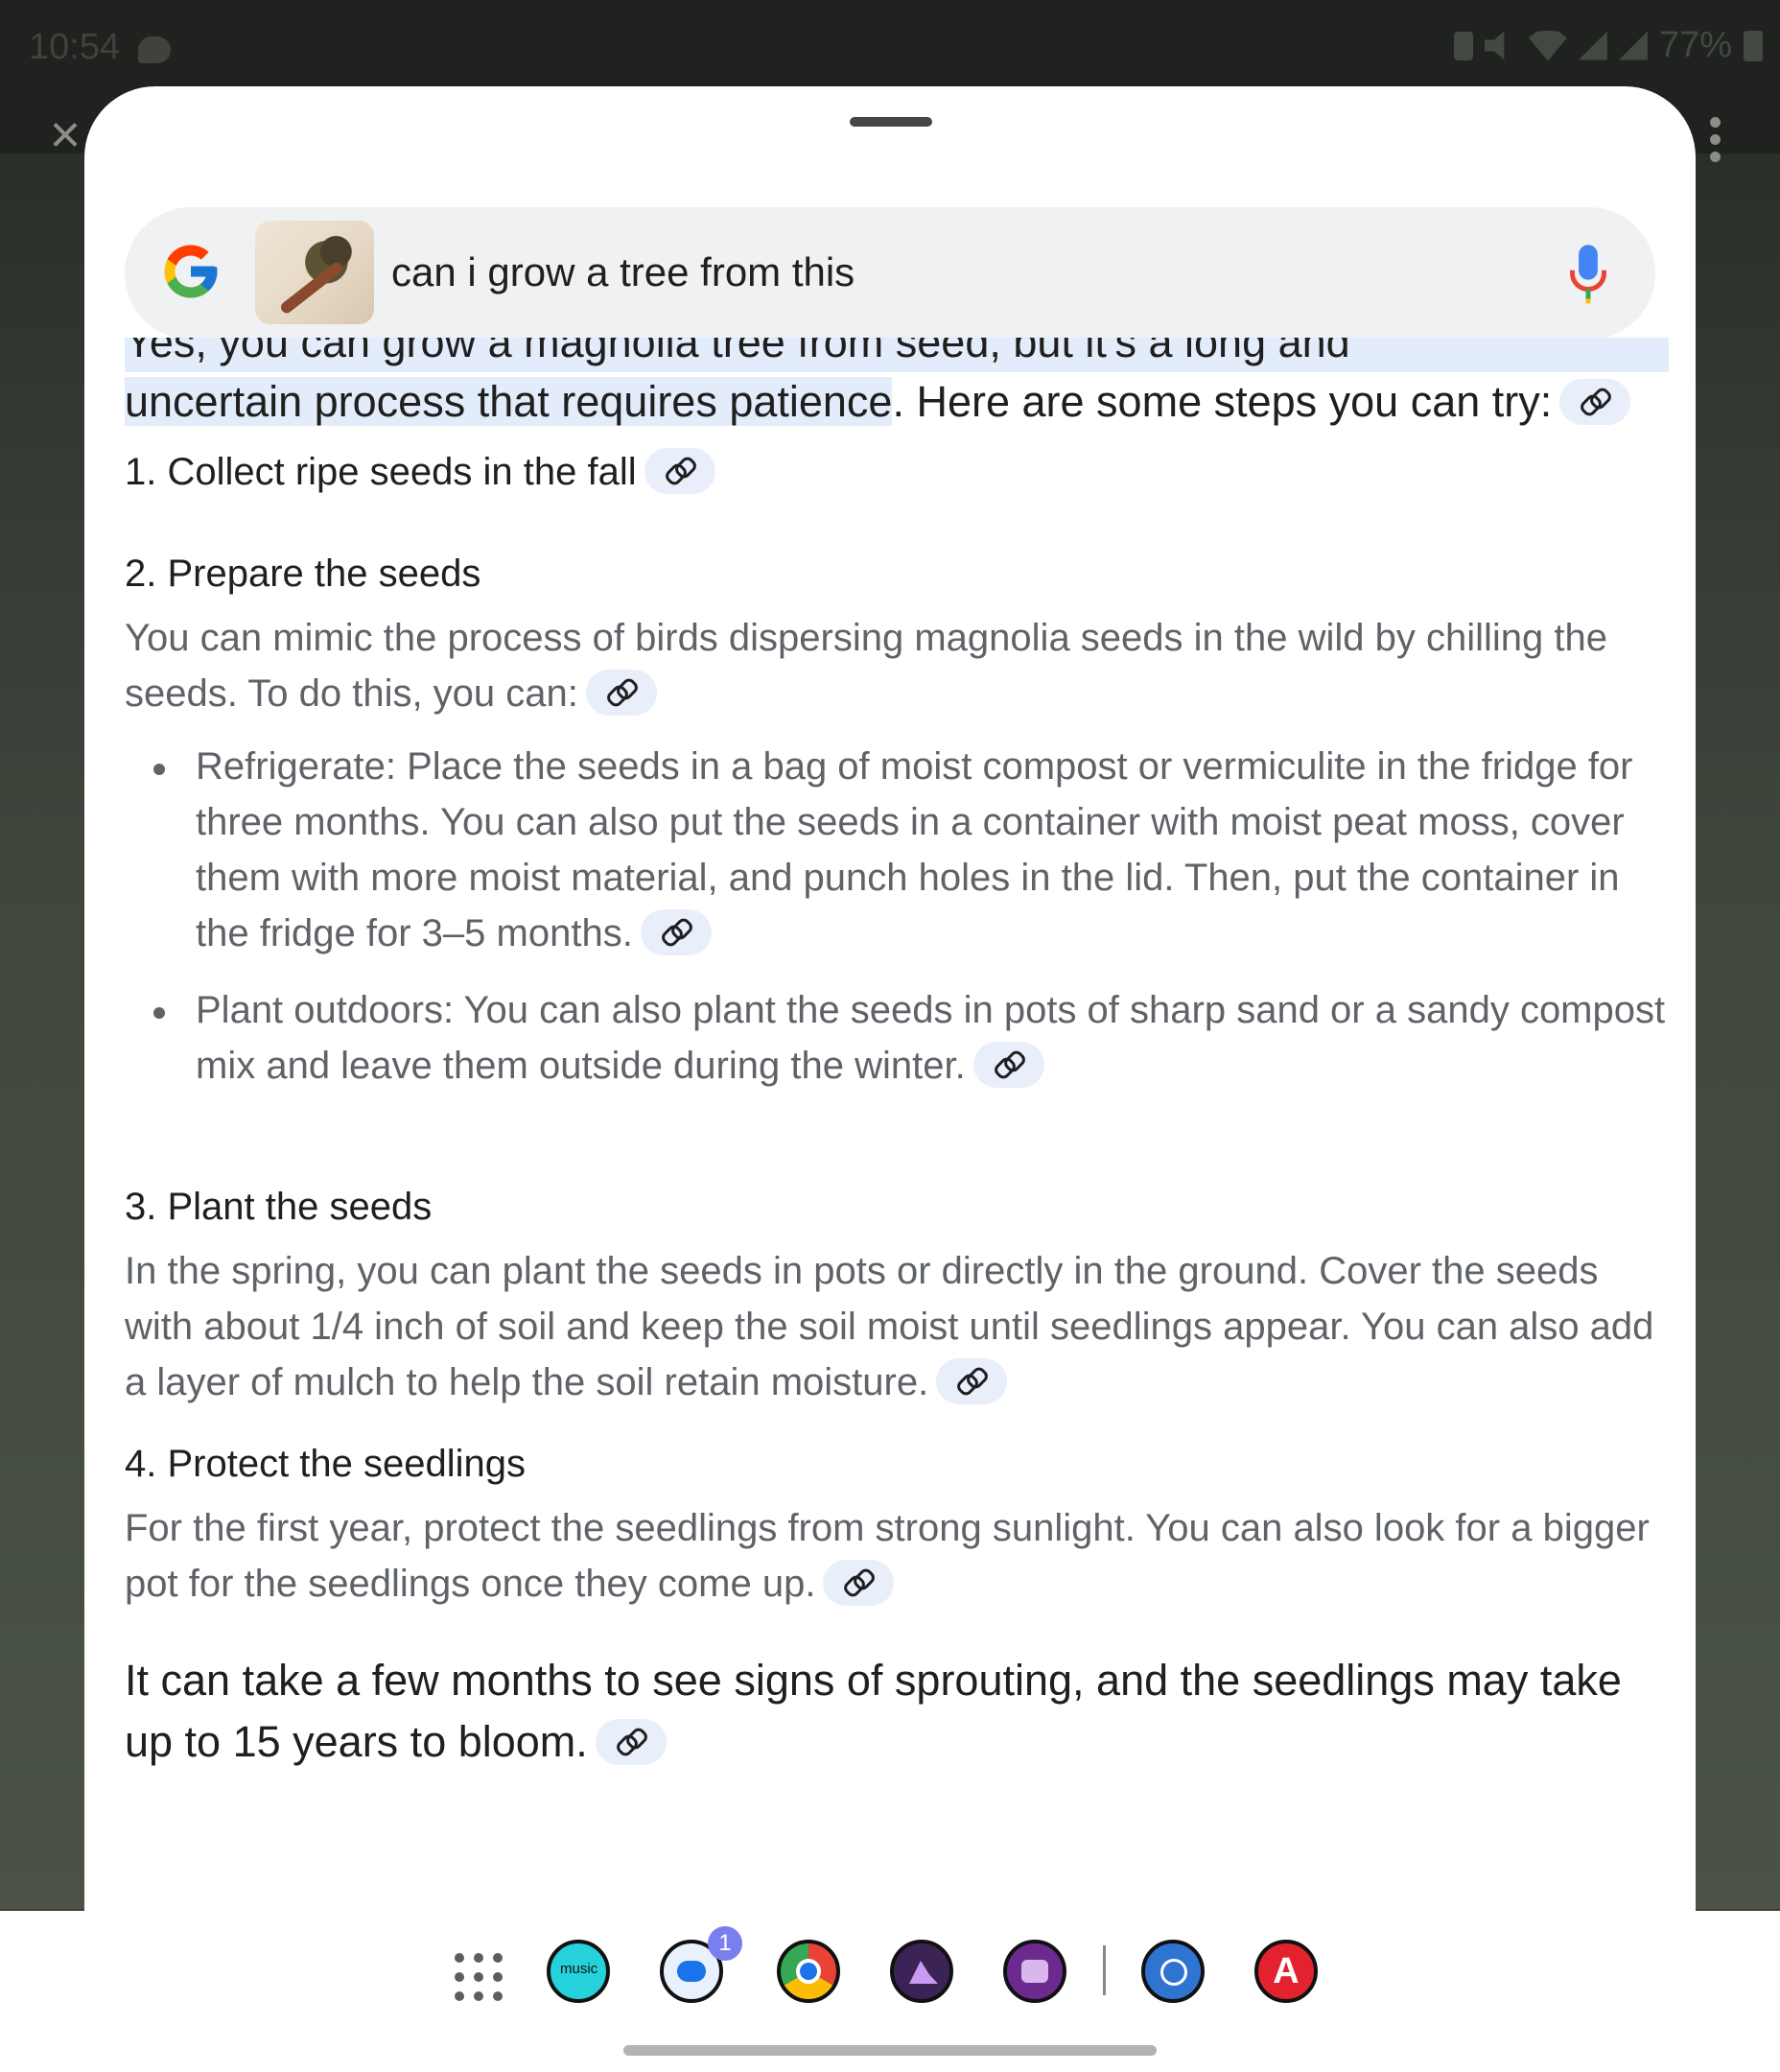 Image resolution: width=1780 pixels, height=2072 pixels. Describe the element at coordinates (1286, 1971) in the screenshot. I see `red-app-icon: A` at that location.